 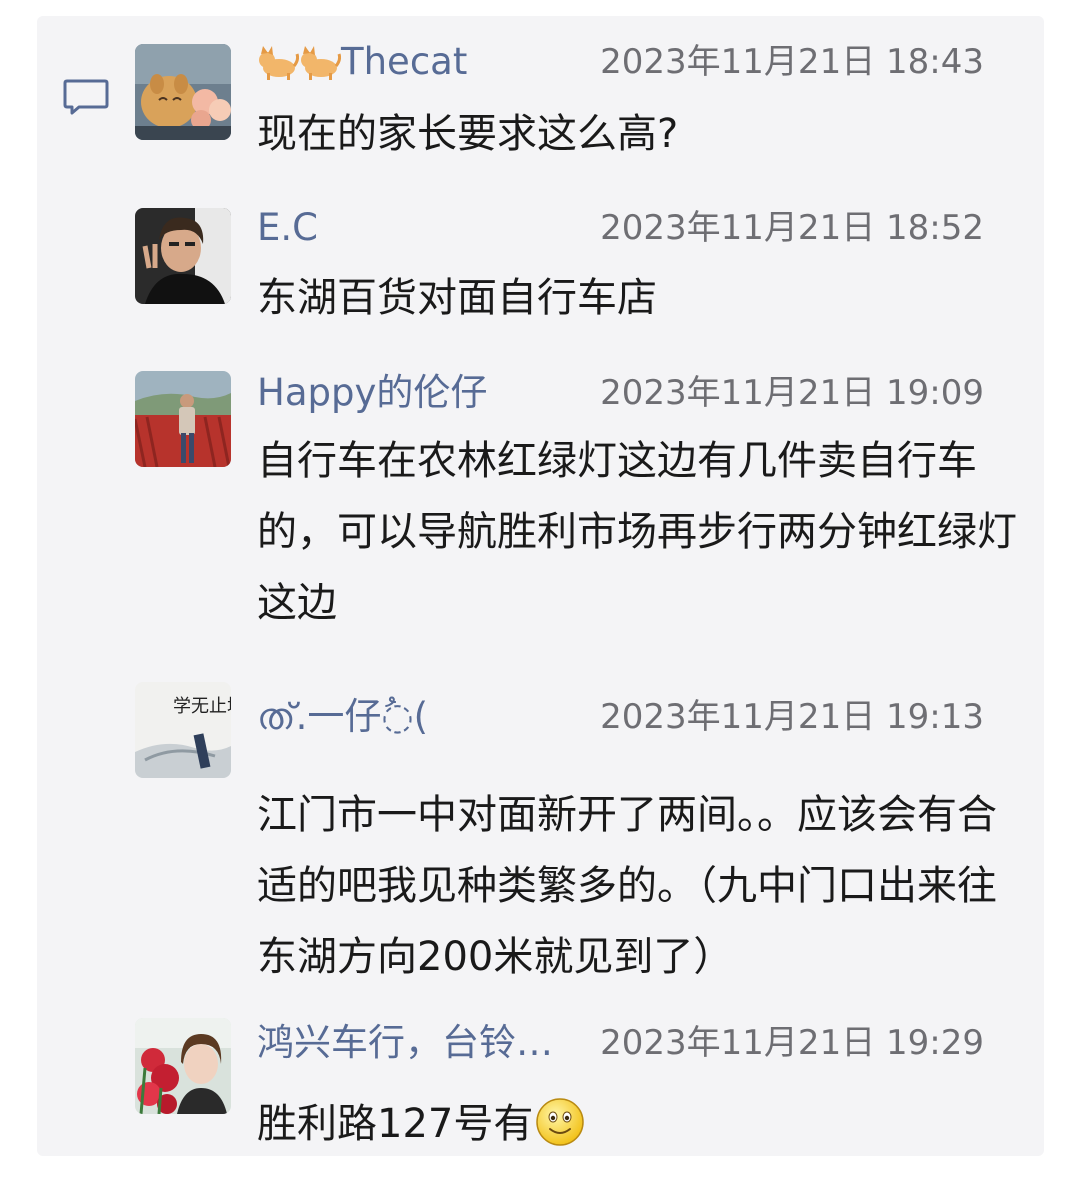 What do you see at coordinates (395, 1124) in the screenshot?
I see `comment-text-body: 胜利路127号有` at bounding box center [395, 1124].